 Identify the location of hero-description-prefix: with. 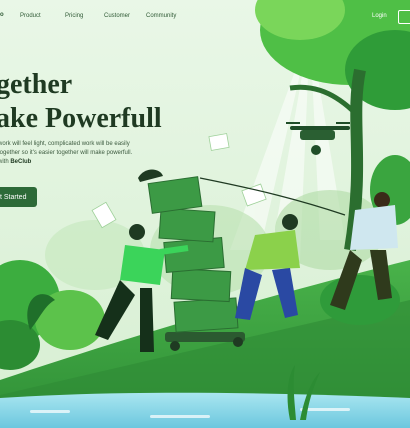
(4, 162).